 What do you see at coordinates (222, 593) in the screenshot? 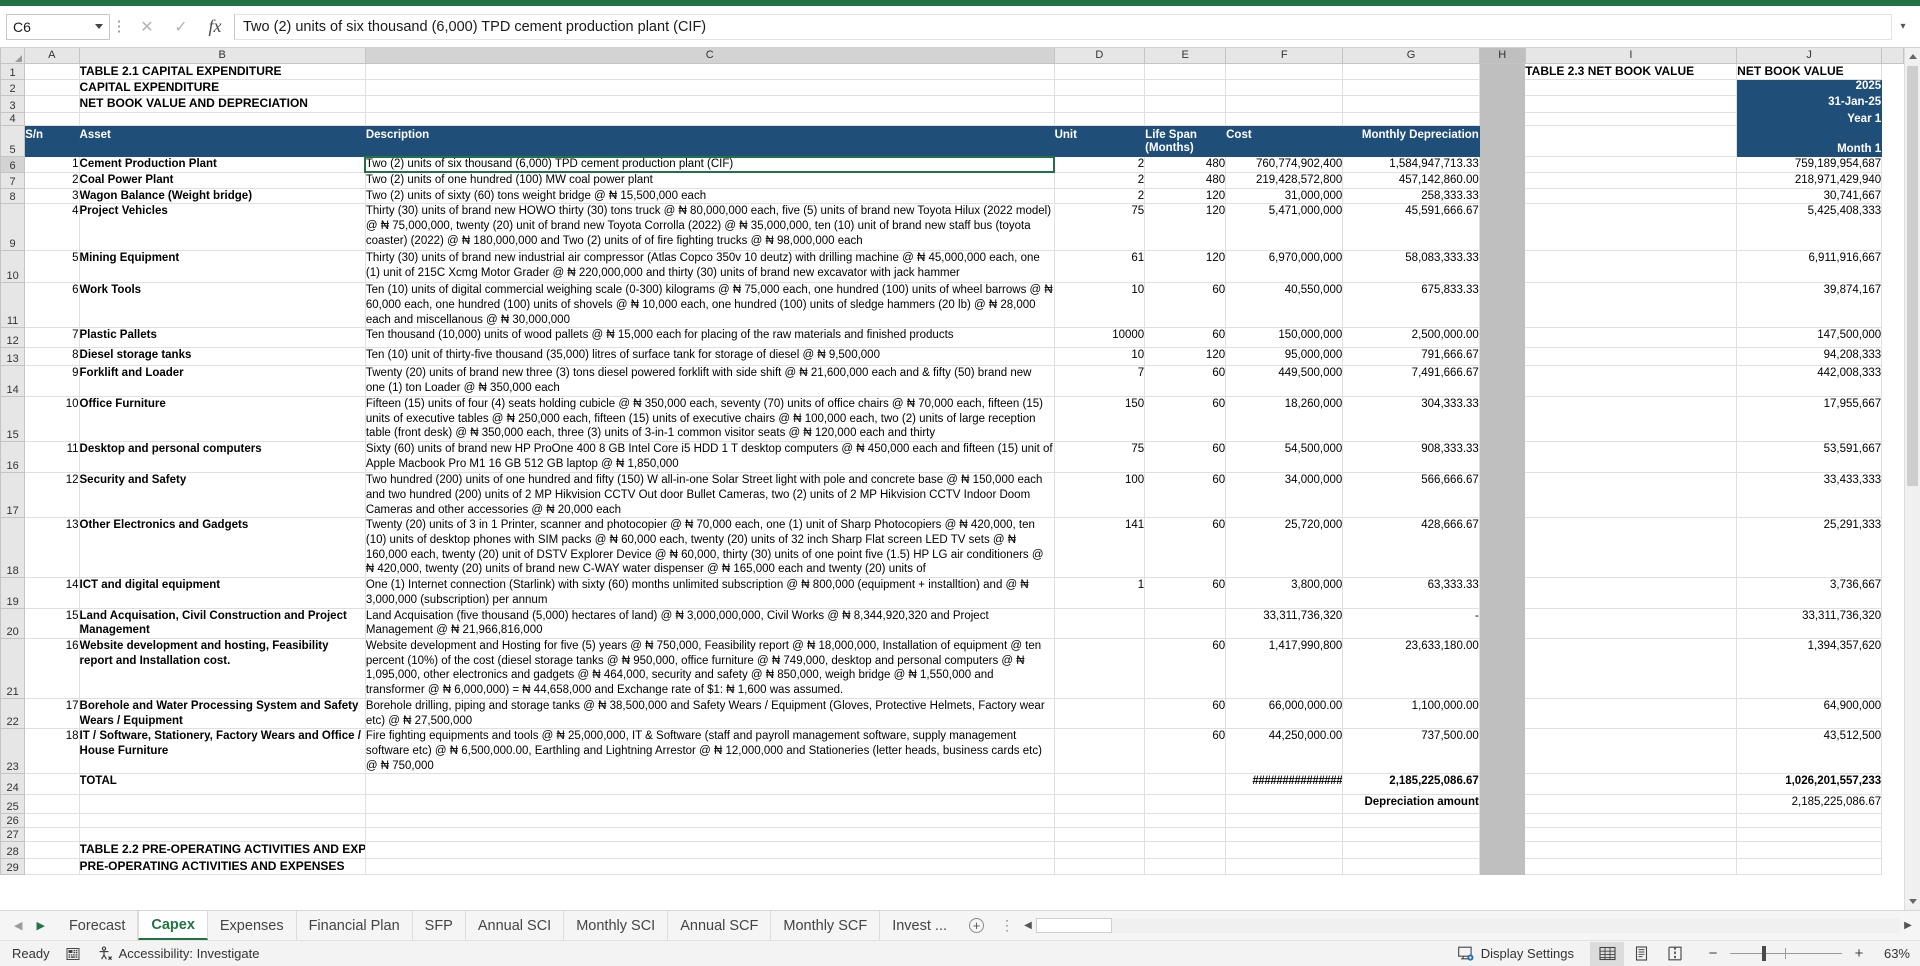
I see `cell-B19-asset: ICT and digital equipment` at bounding box center [222, 593].